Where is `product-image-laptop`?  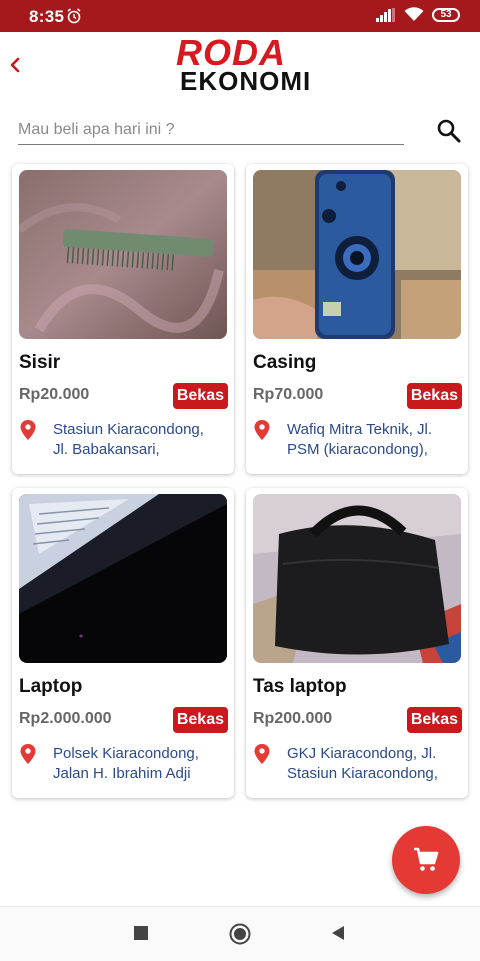 product-image-laptop is located at coordinates (123, 578).